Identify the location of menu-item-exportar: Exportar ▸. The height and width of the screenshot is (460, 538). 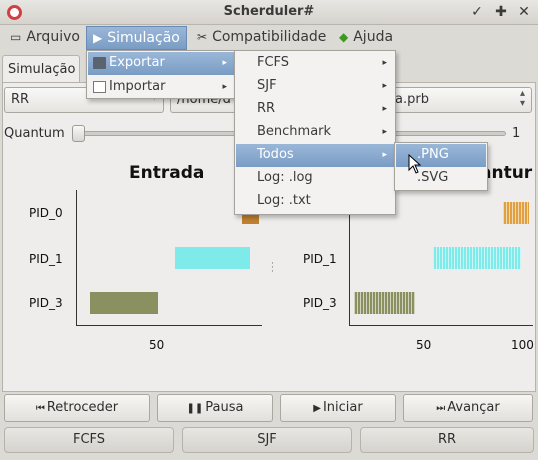
(161, 63).